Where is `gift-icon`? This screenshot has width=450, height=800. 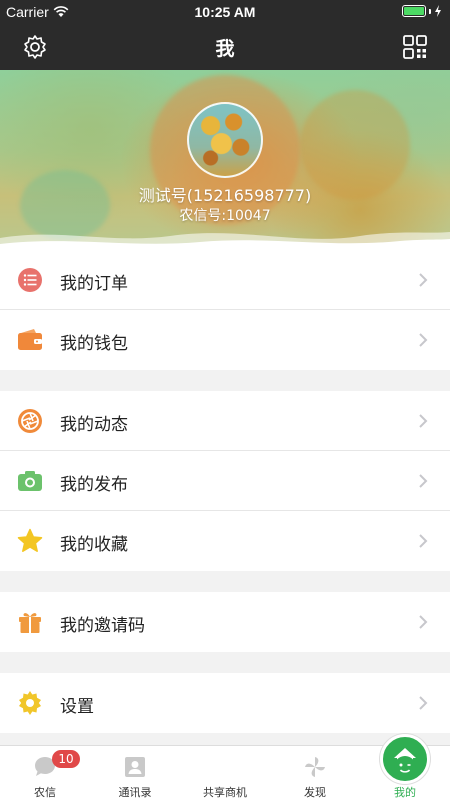
gift-icon is located at coordinates (30, 623).